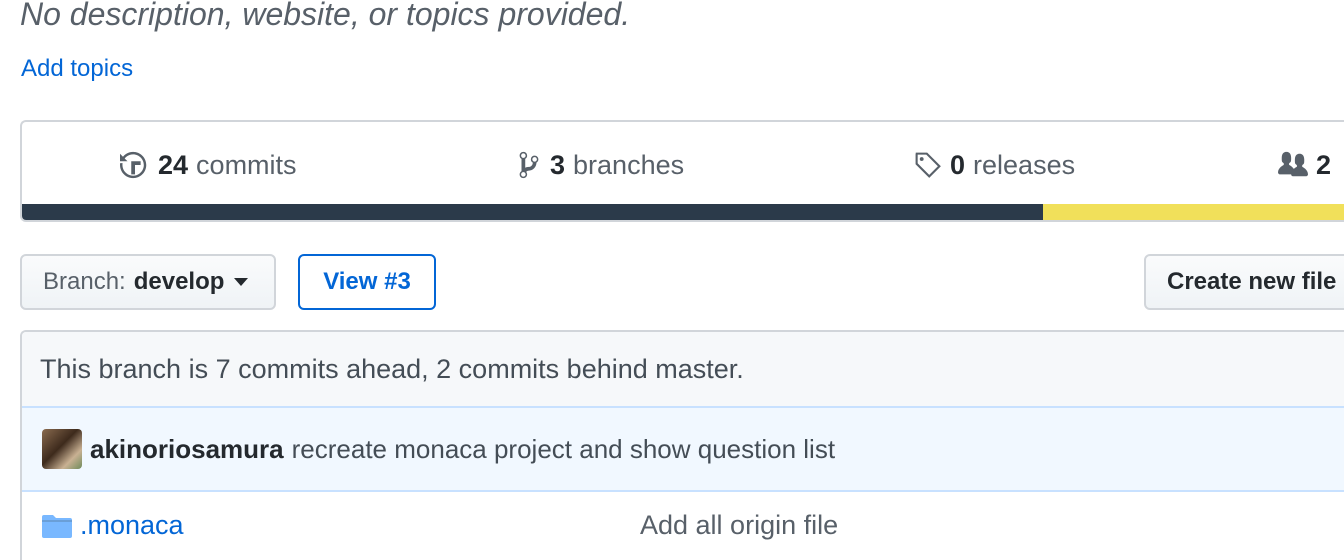 The width and height of the screenshot is (1344, 560). Describe the element at coordinates (179, 281) in the screenshot. I see `branch-name: develop` at that location.